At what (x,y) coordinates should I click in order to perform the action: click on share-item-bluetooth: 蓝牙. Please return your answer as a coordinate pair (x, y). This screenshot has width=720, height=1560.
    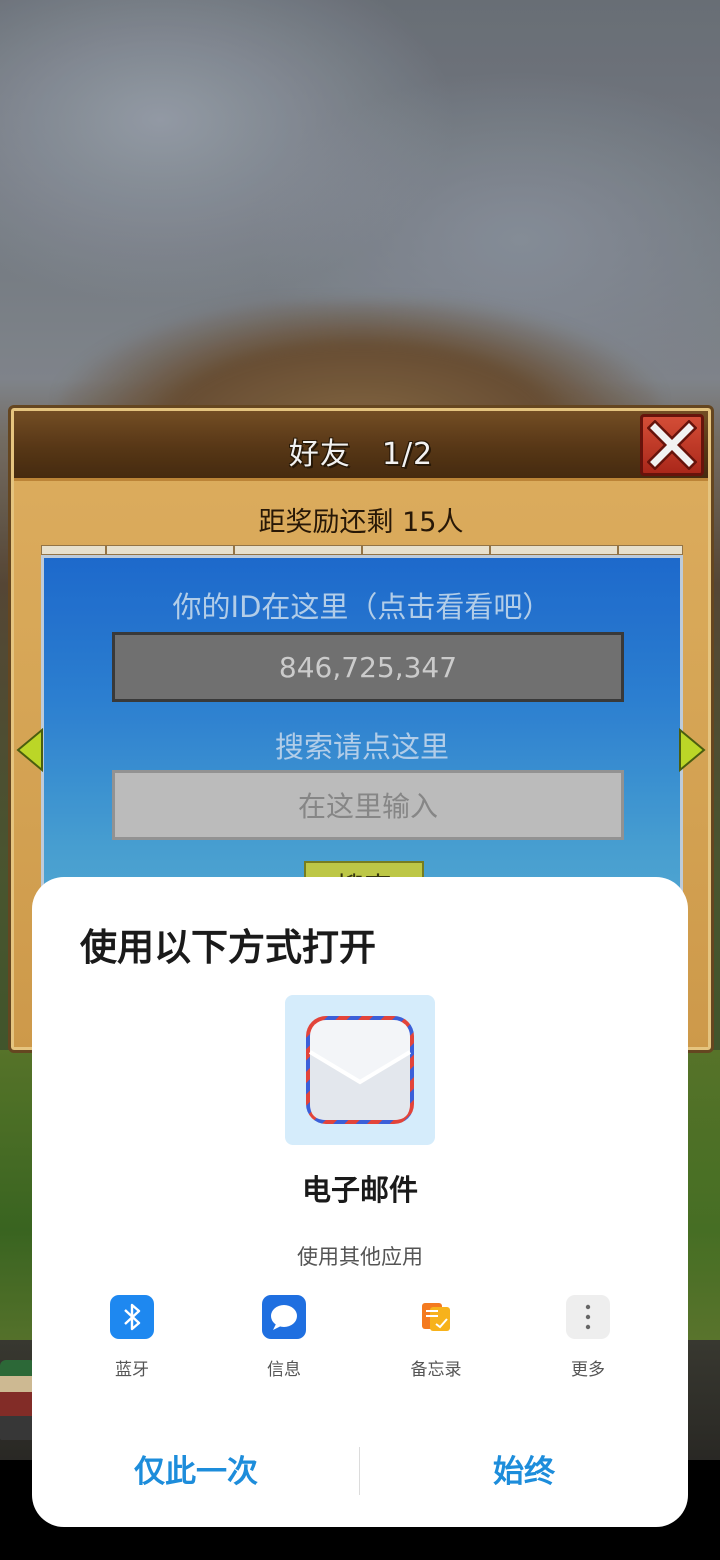
    Looking at the image, I should click on (132, 1337).